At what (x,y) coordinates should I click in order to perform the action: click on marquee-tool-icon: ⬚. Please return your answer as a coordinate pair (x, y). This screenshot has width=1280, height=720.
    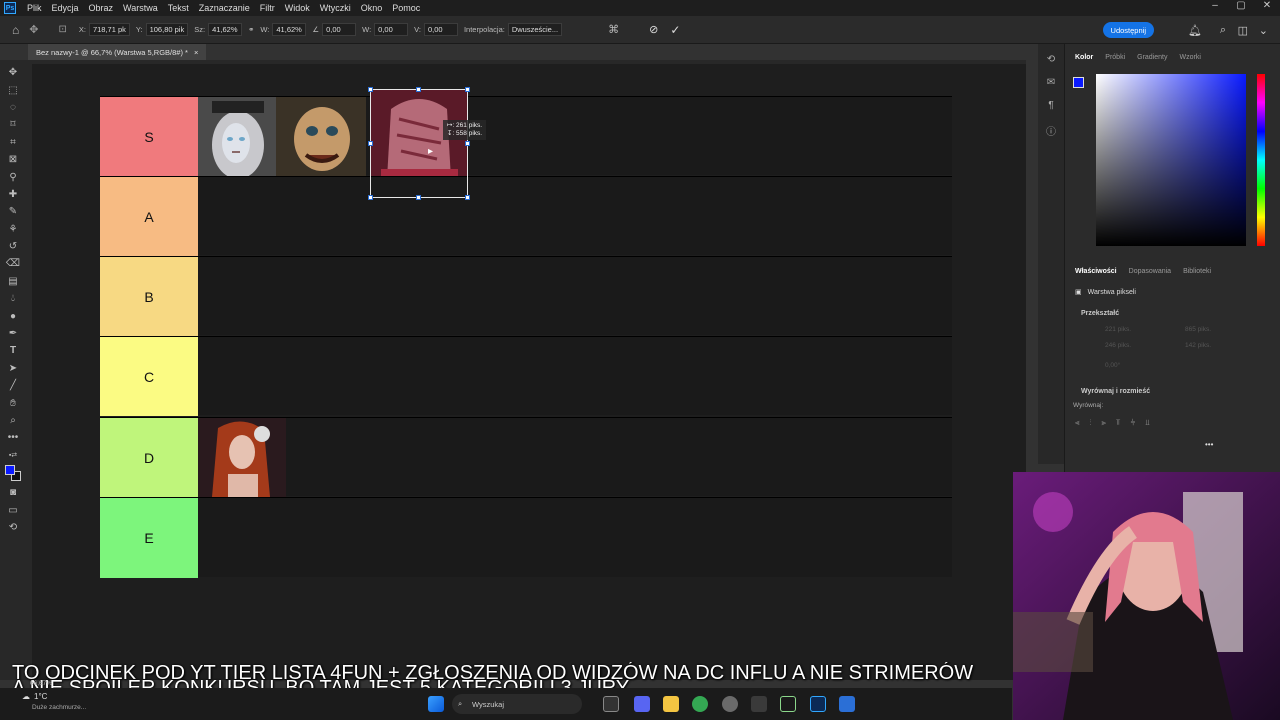
    Looking at the image, I should click on (13, 89).